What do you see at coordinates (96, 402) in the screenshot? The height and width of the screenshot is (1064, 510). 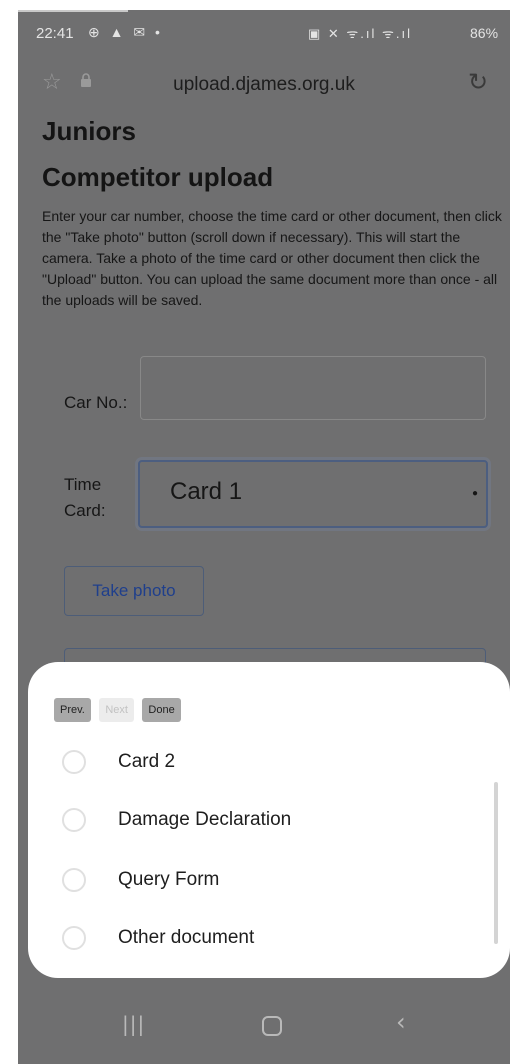 I see `car-number-label: Car No.:` at bounding box center [96, 402].